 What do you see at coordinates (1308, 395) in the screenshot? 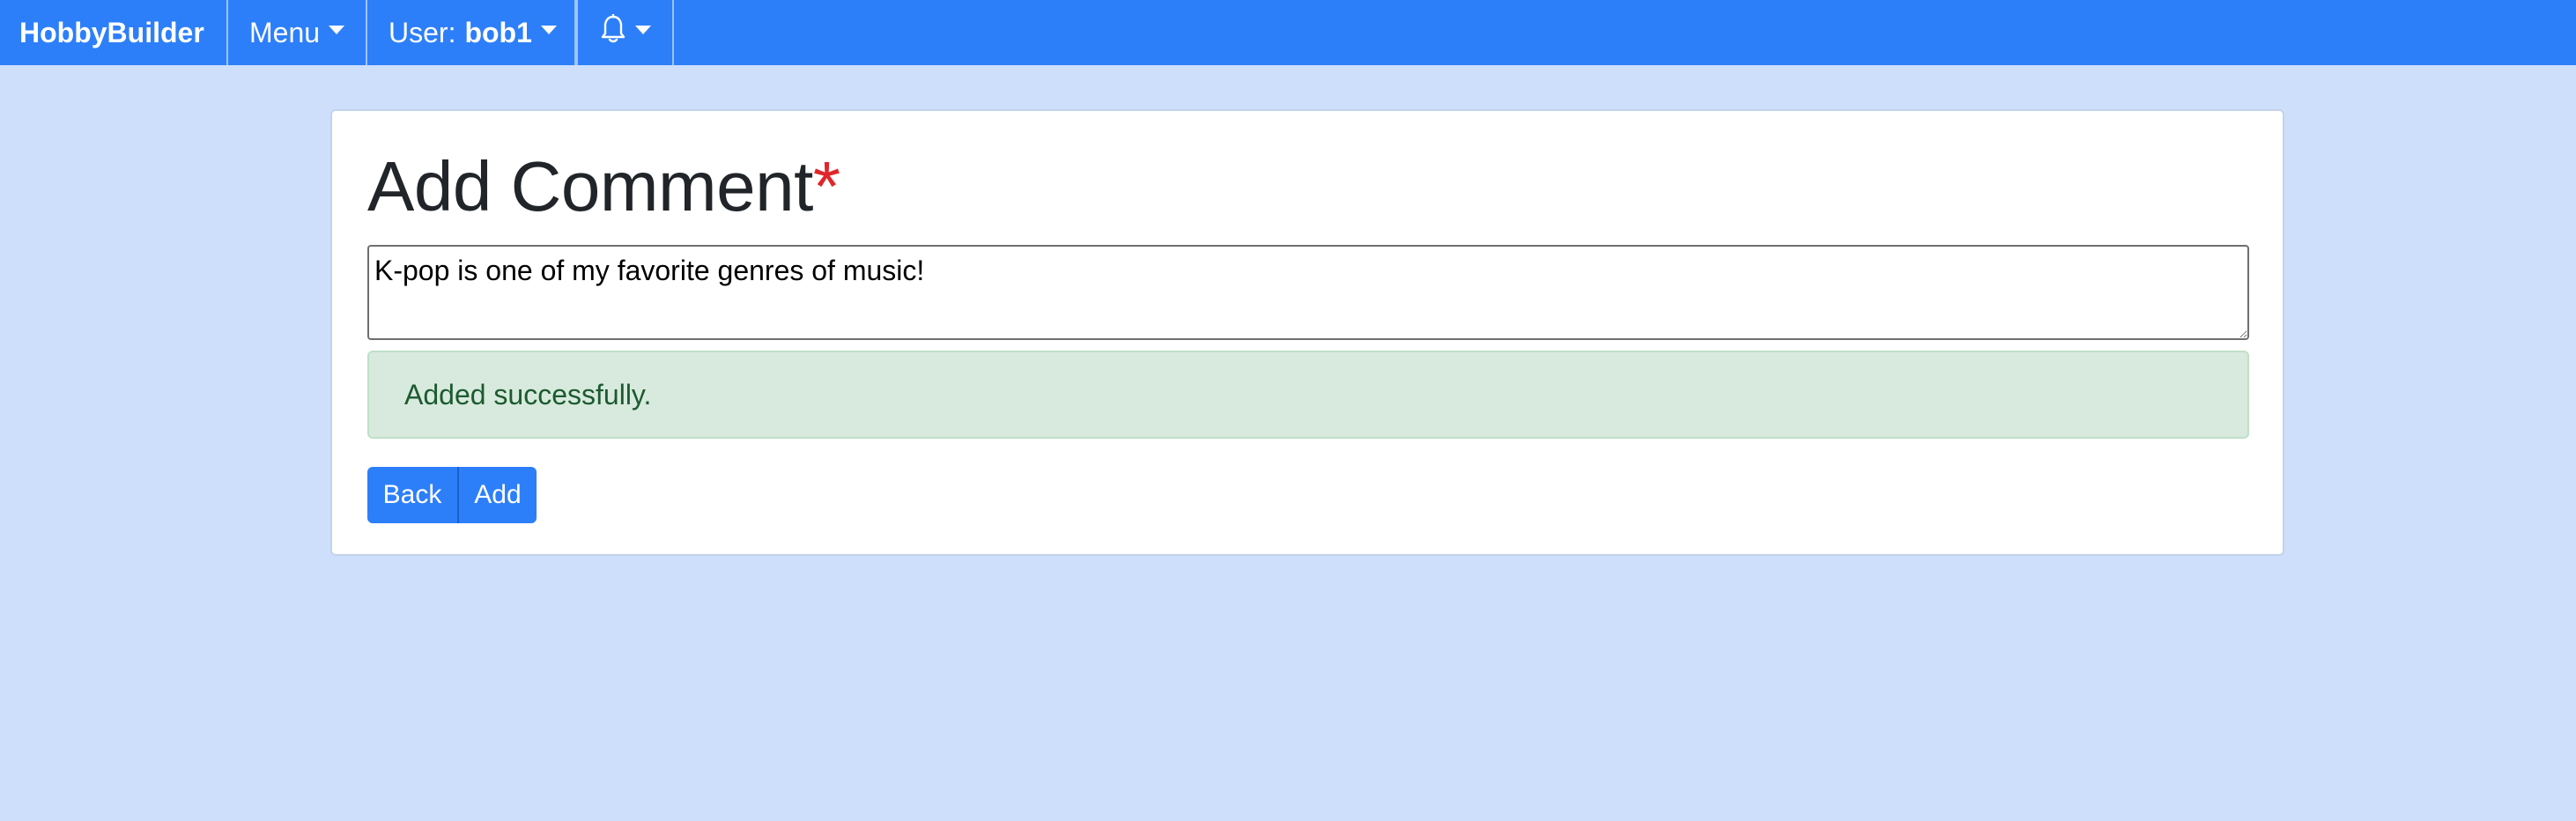
I see `success-alert: Added successfully.` at bounding box center [1308, 395].